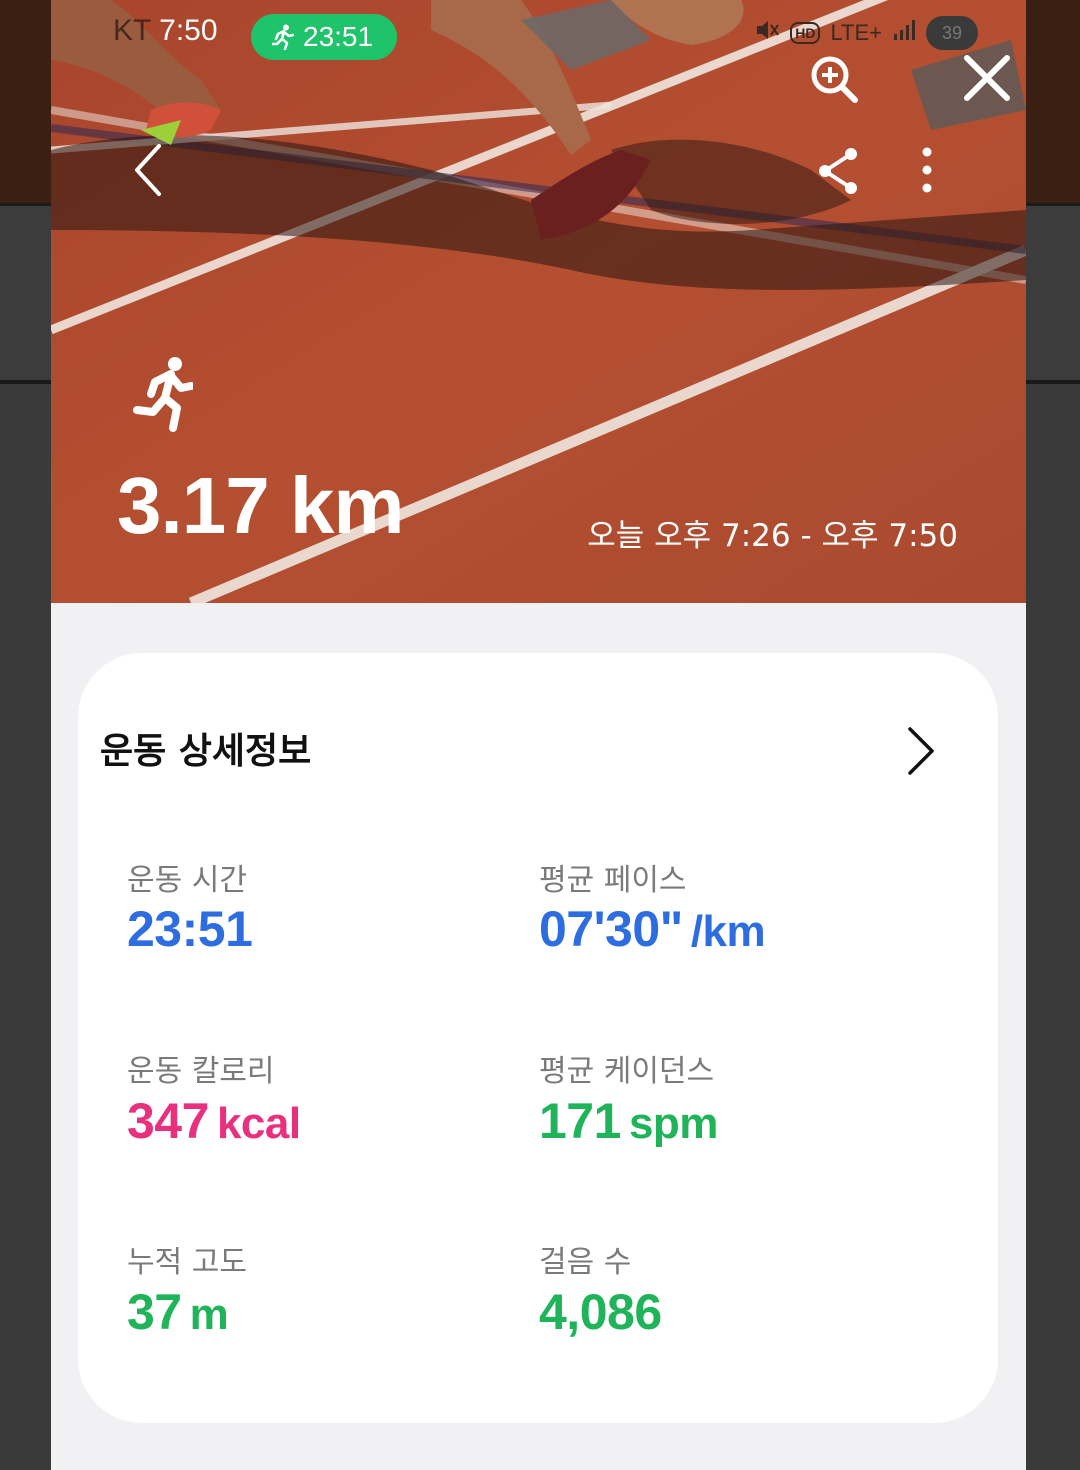  I want to click on workout-timer-pill: 23:51, so click(324, 37).